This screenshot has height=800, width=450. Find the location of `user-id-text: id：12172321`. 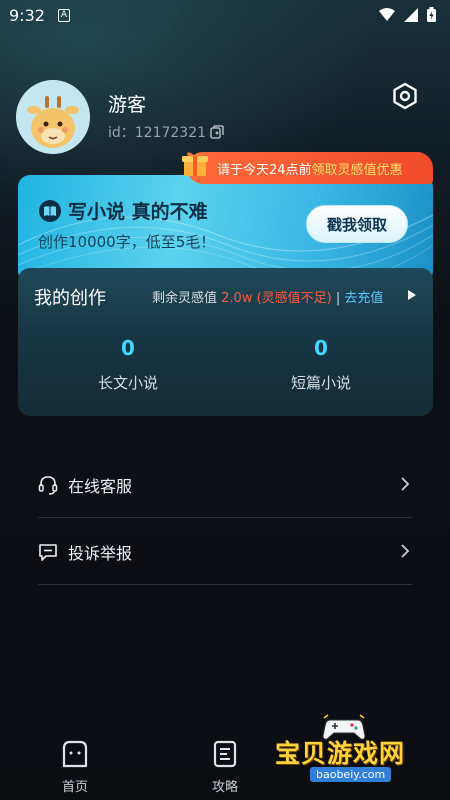

user-id-text: id：12172321 is located at coordinates (157, 133).